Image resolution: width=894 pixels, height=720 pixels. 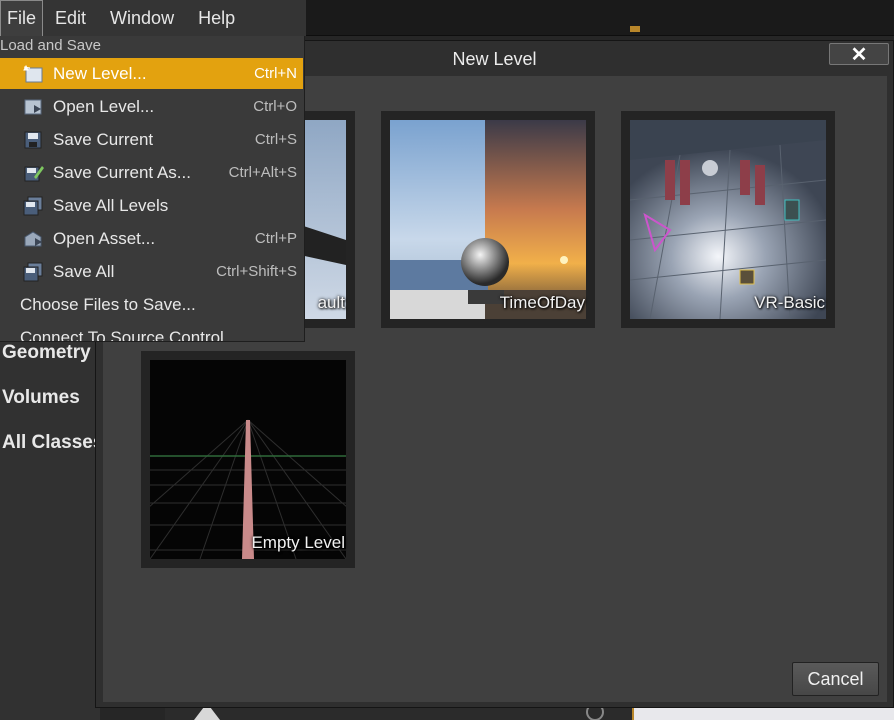 I want to click on category-volumes: Volumes, so click(x=41, y=398).